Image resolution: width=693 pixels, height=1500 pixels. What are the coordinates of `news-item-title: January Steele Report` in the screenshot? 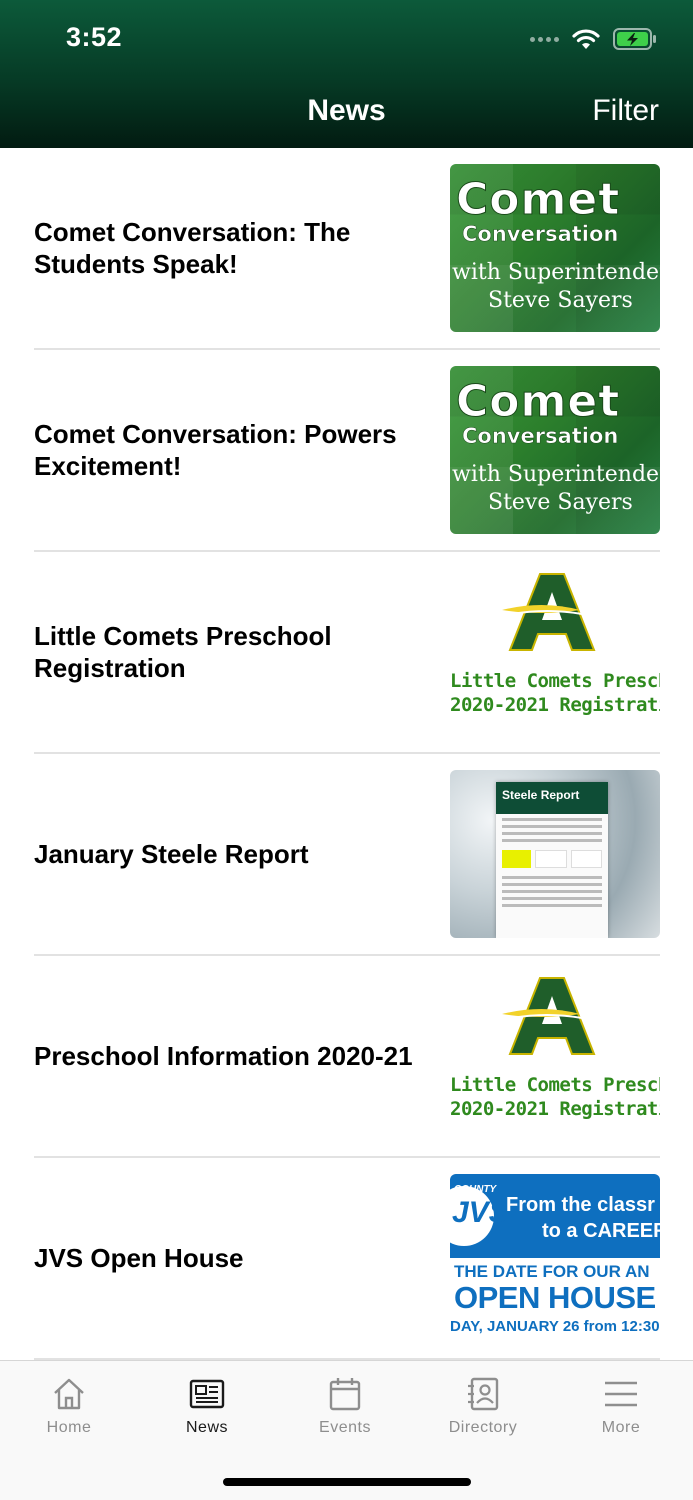 It's located at (171, 854).